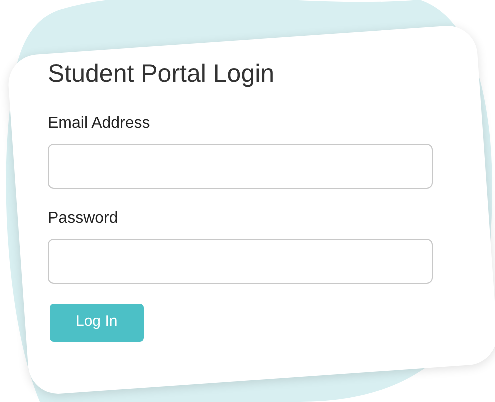  Describe the element at coordinates (97, 323) in the screenshot. I see `login-button: Log In` at that location.